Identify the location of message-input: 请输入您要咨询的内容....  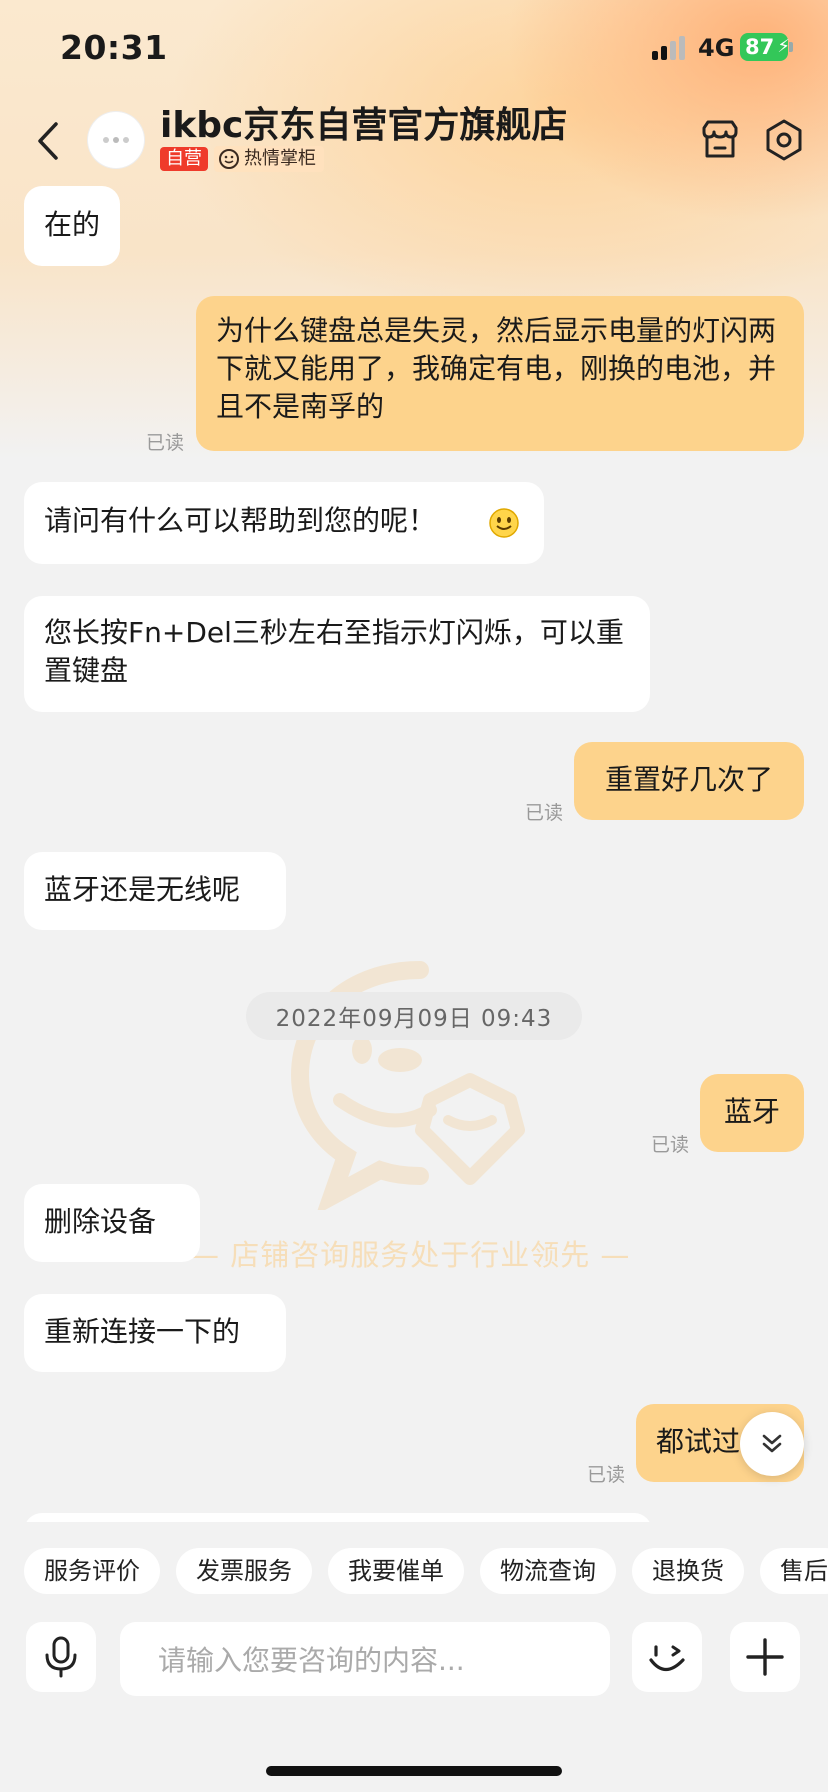
(365, 1659).